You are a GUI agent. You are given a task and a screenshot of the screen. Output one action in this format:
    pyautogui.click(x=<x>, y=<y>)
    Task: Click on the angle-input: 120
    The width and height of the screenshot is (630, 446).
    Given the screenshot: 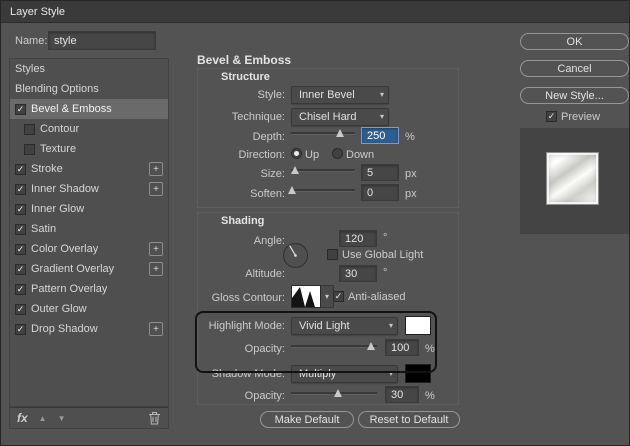 What is the action you would take?
    pyautogui.click(x=358, y=238)
    